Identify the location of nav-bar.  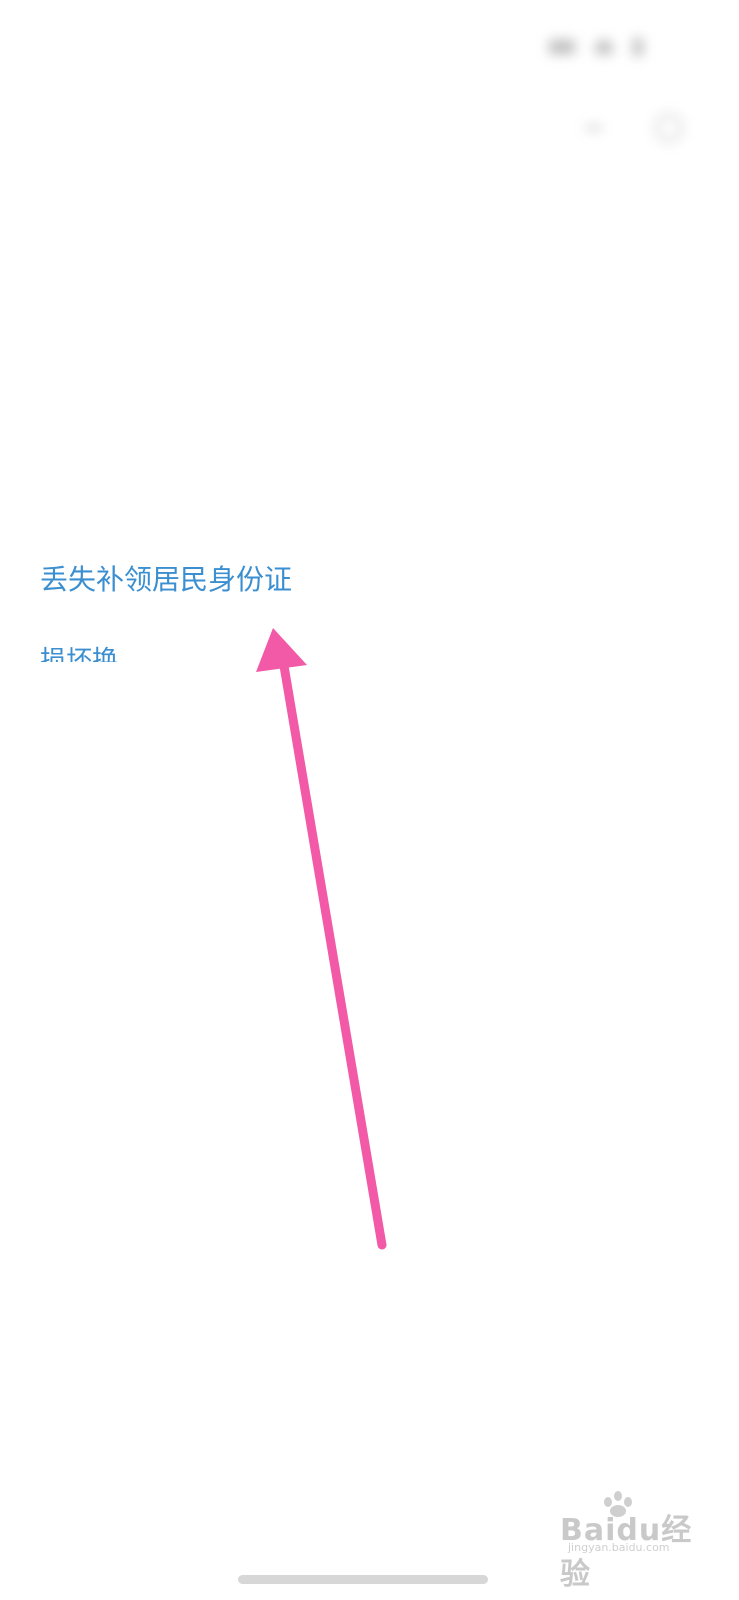
(369, 130).